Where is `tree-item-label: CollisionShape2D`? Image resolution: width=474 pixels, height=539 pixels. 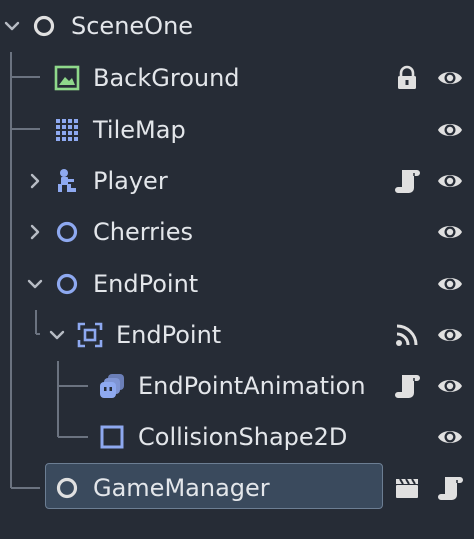 tree-item-label: CollisionShape2D is located at coordinates (243, 437).